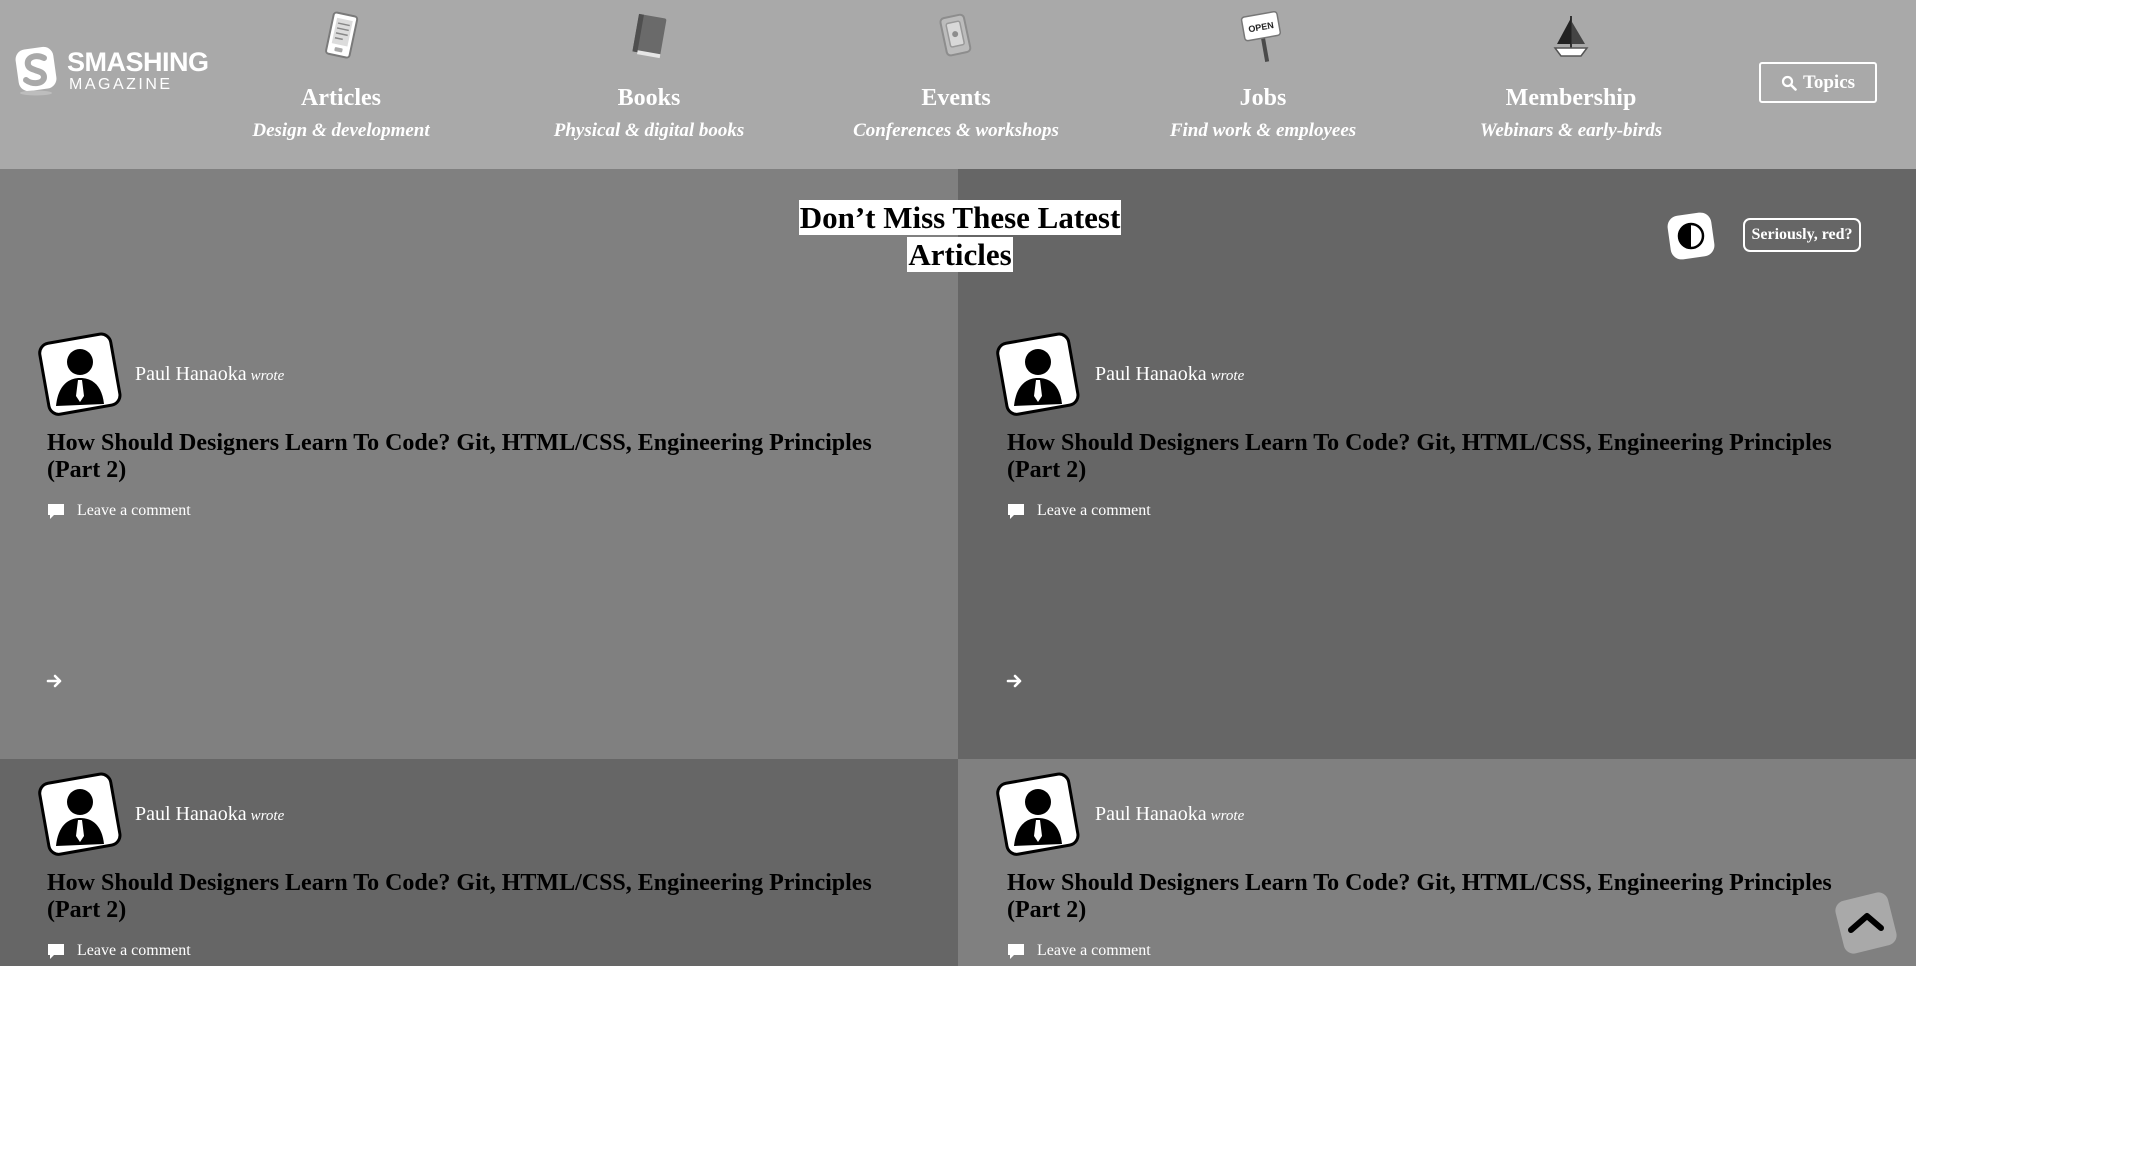  I want to click on nav-title: Membership, so click(1571, 98).